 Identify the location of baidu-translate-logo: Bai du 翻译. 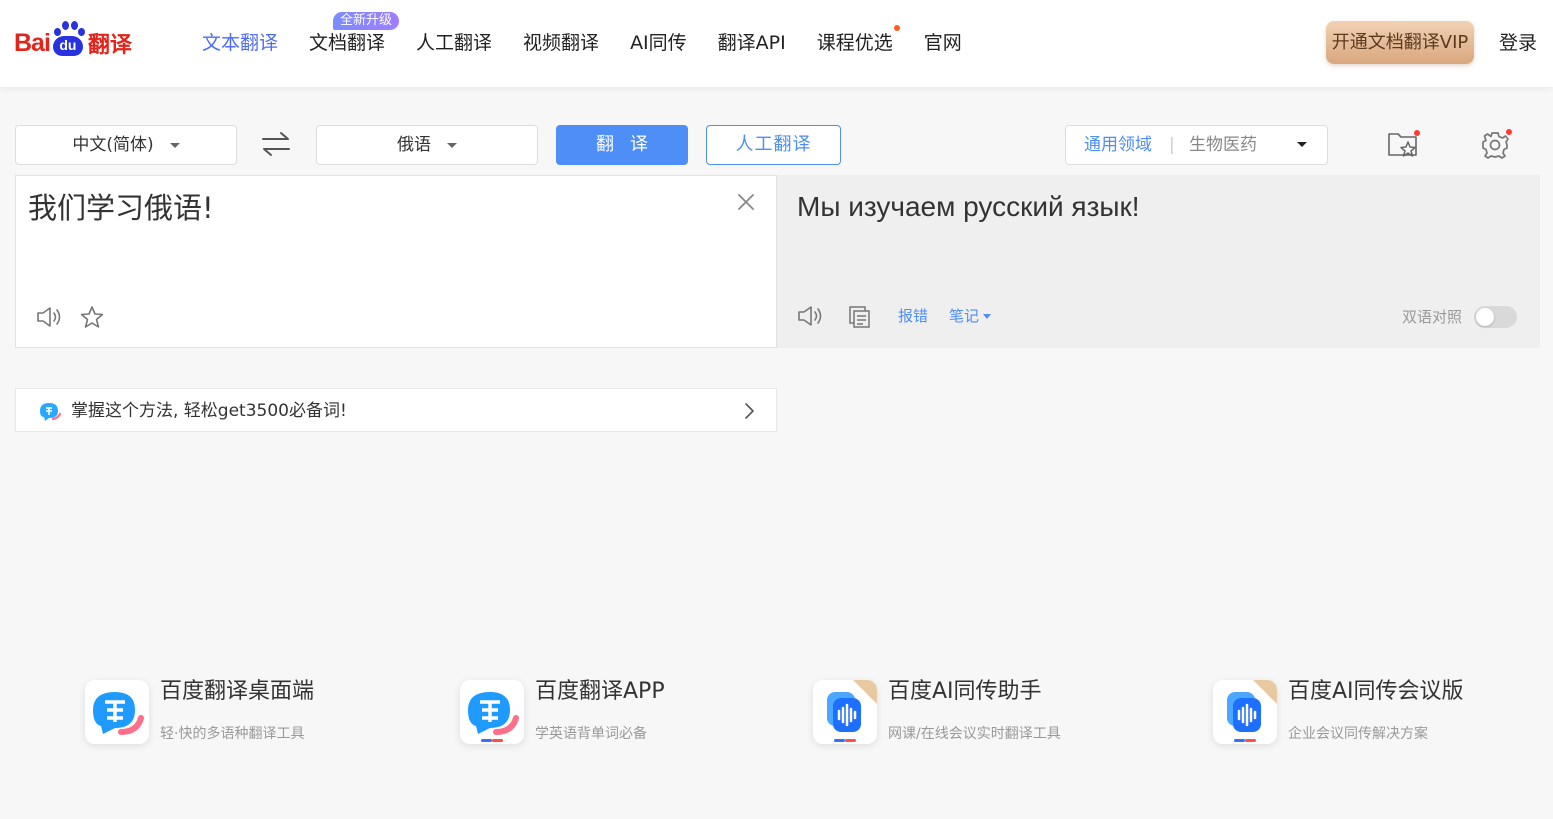
(73, 38).